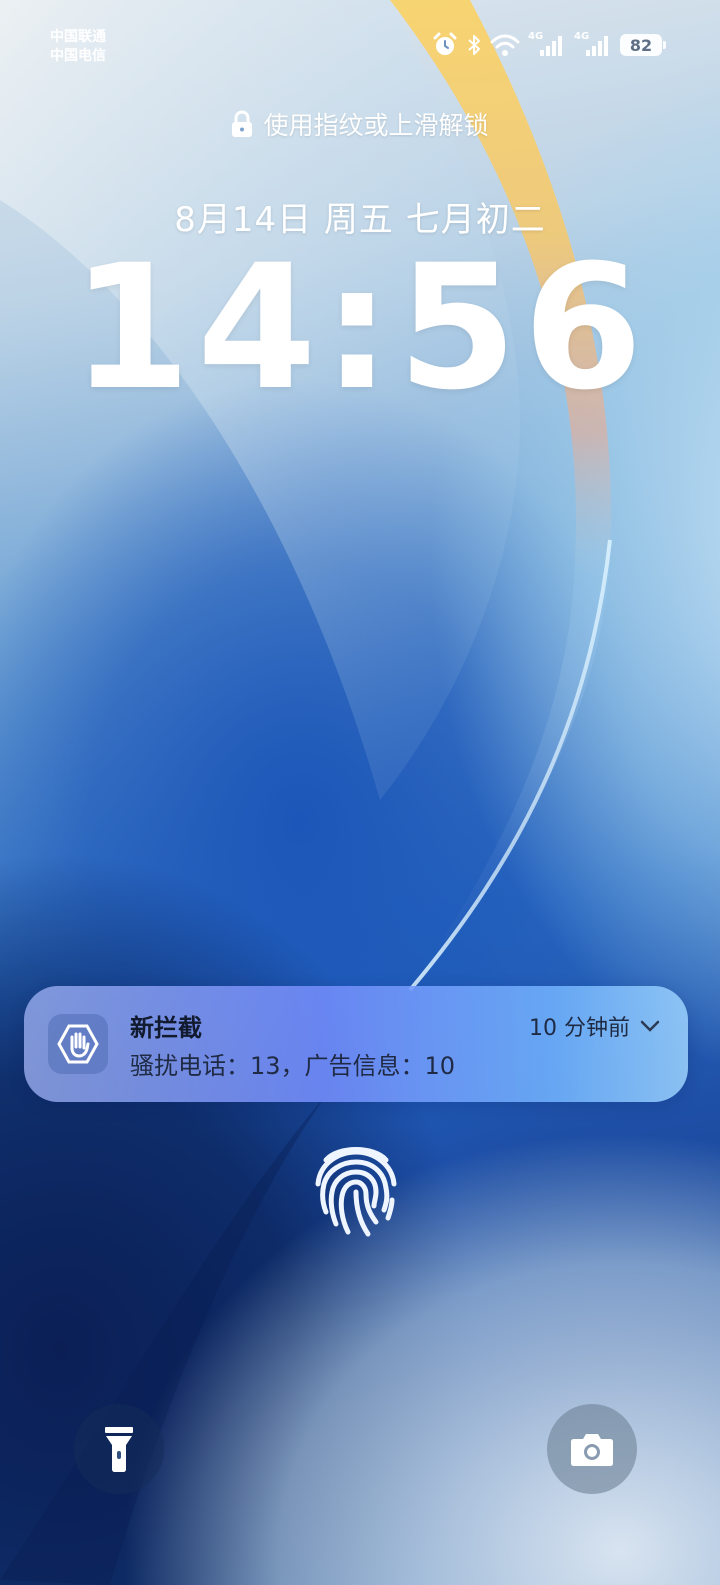  I want to click on status-bar: 中国联通 中国电信 4G 4G 82, so click(360, 48).